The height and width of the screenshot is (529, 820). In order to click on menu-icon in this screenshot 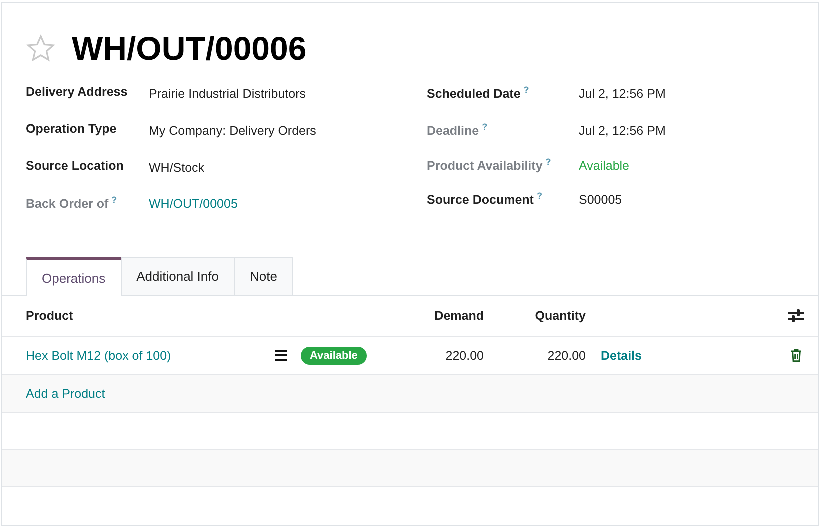, I will do `click(281, 355)`.